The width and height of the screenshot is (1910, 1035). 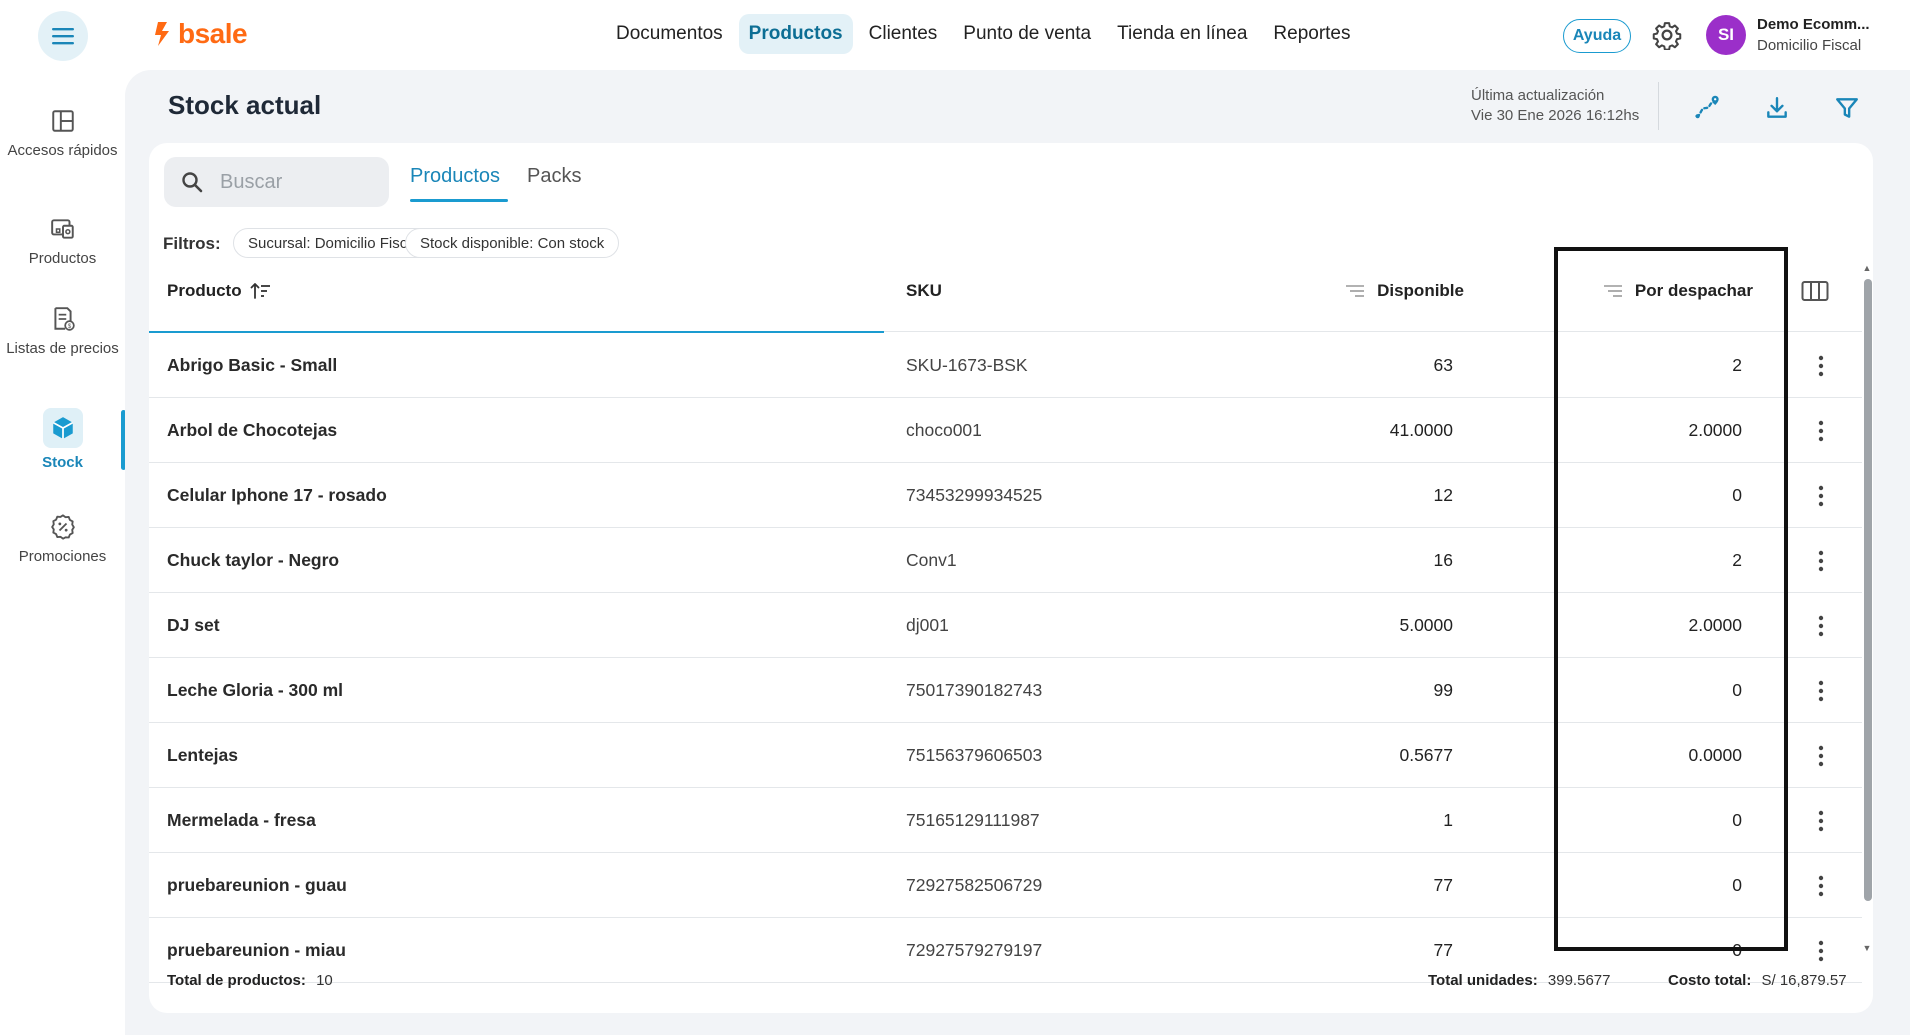 What do you see at coordinates (974, 950) in the screenshot?
I see `sku-cell: 72927579279197` at bounding box center [974, 950].